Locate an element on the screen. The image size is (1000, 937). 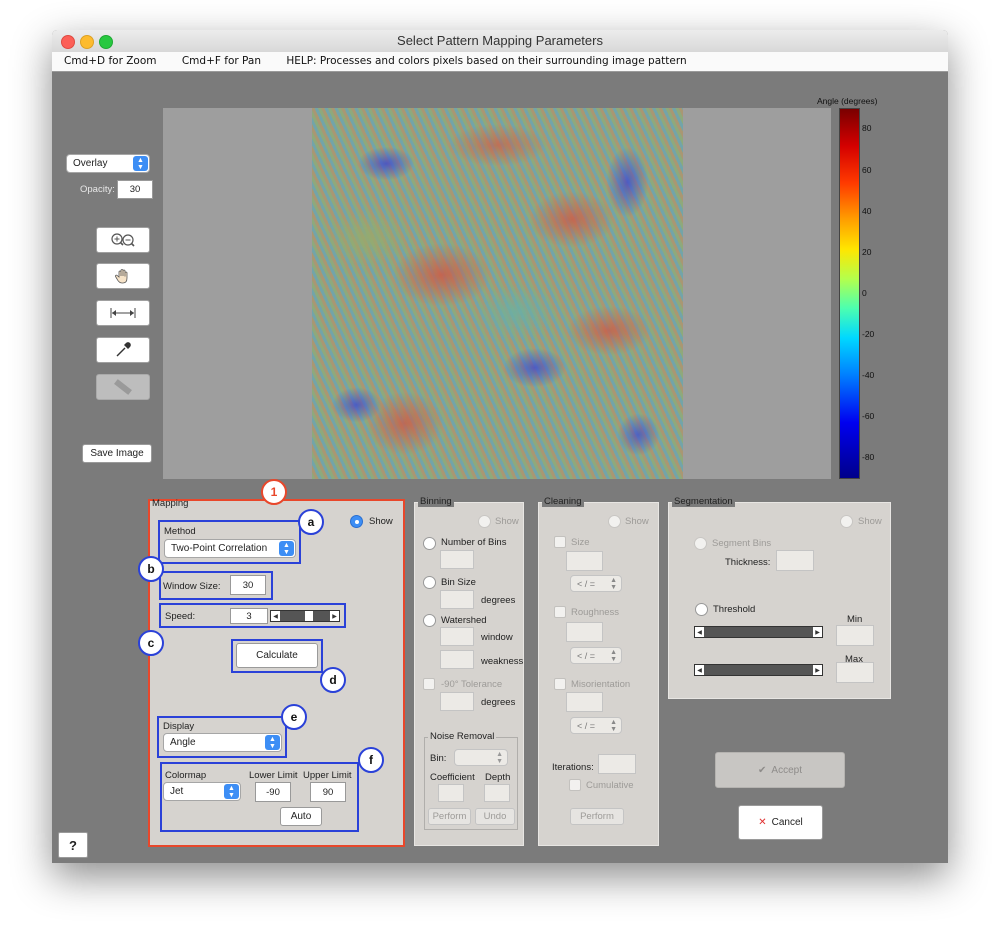
size-checkbox is located at coordinates (560, 542).